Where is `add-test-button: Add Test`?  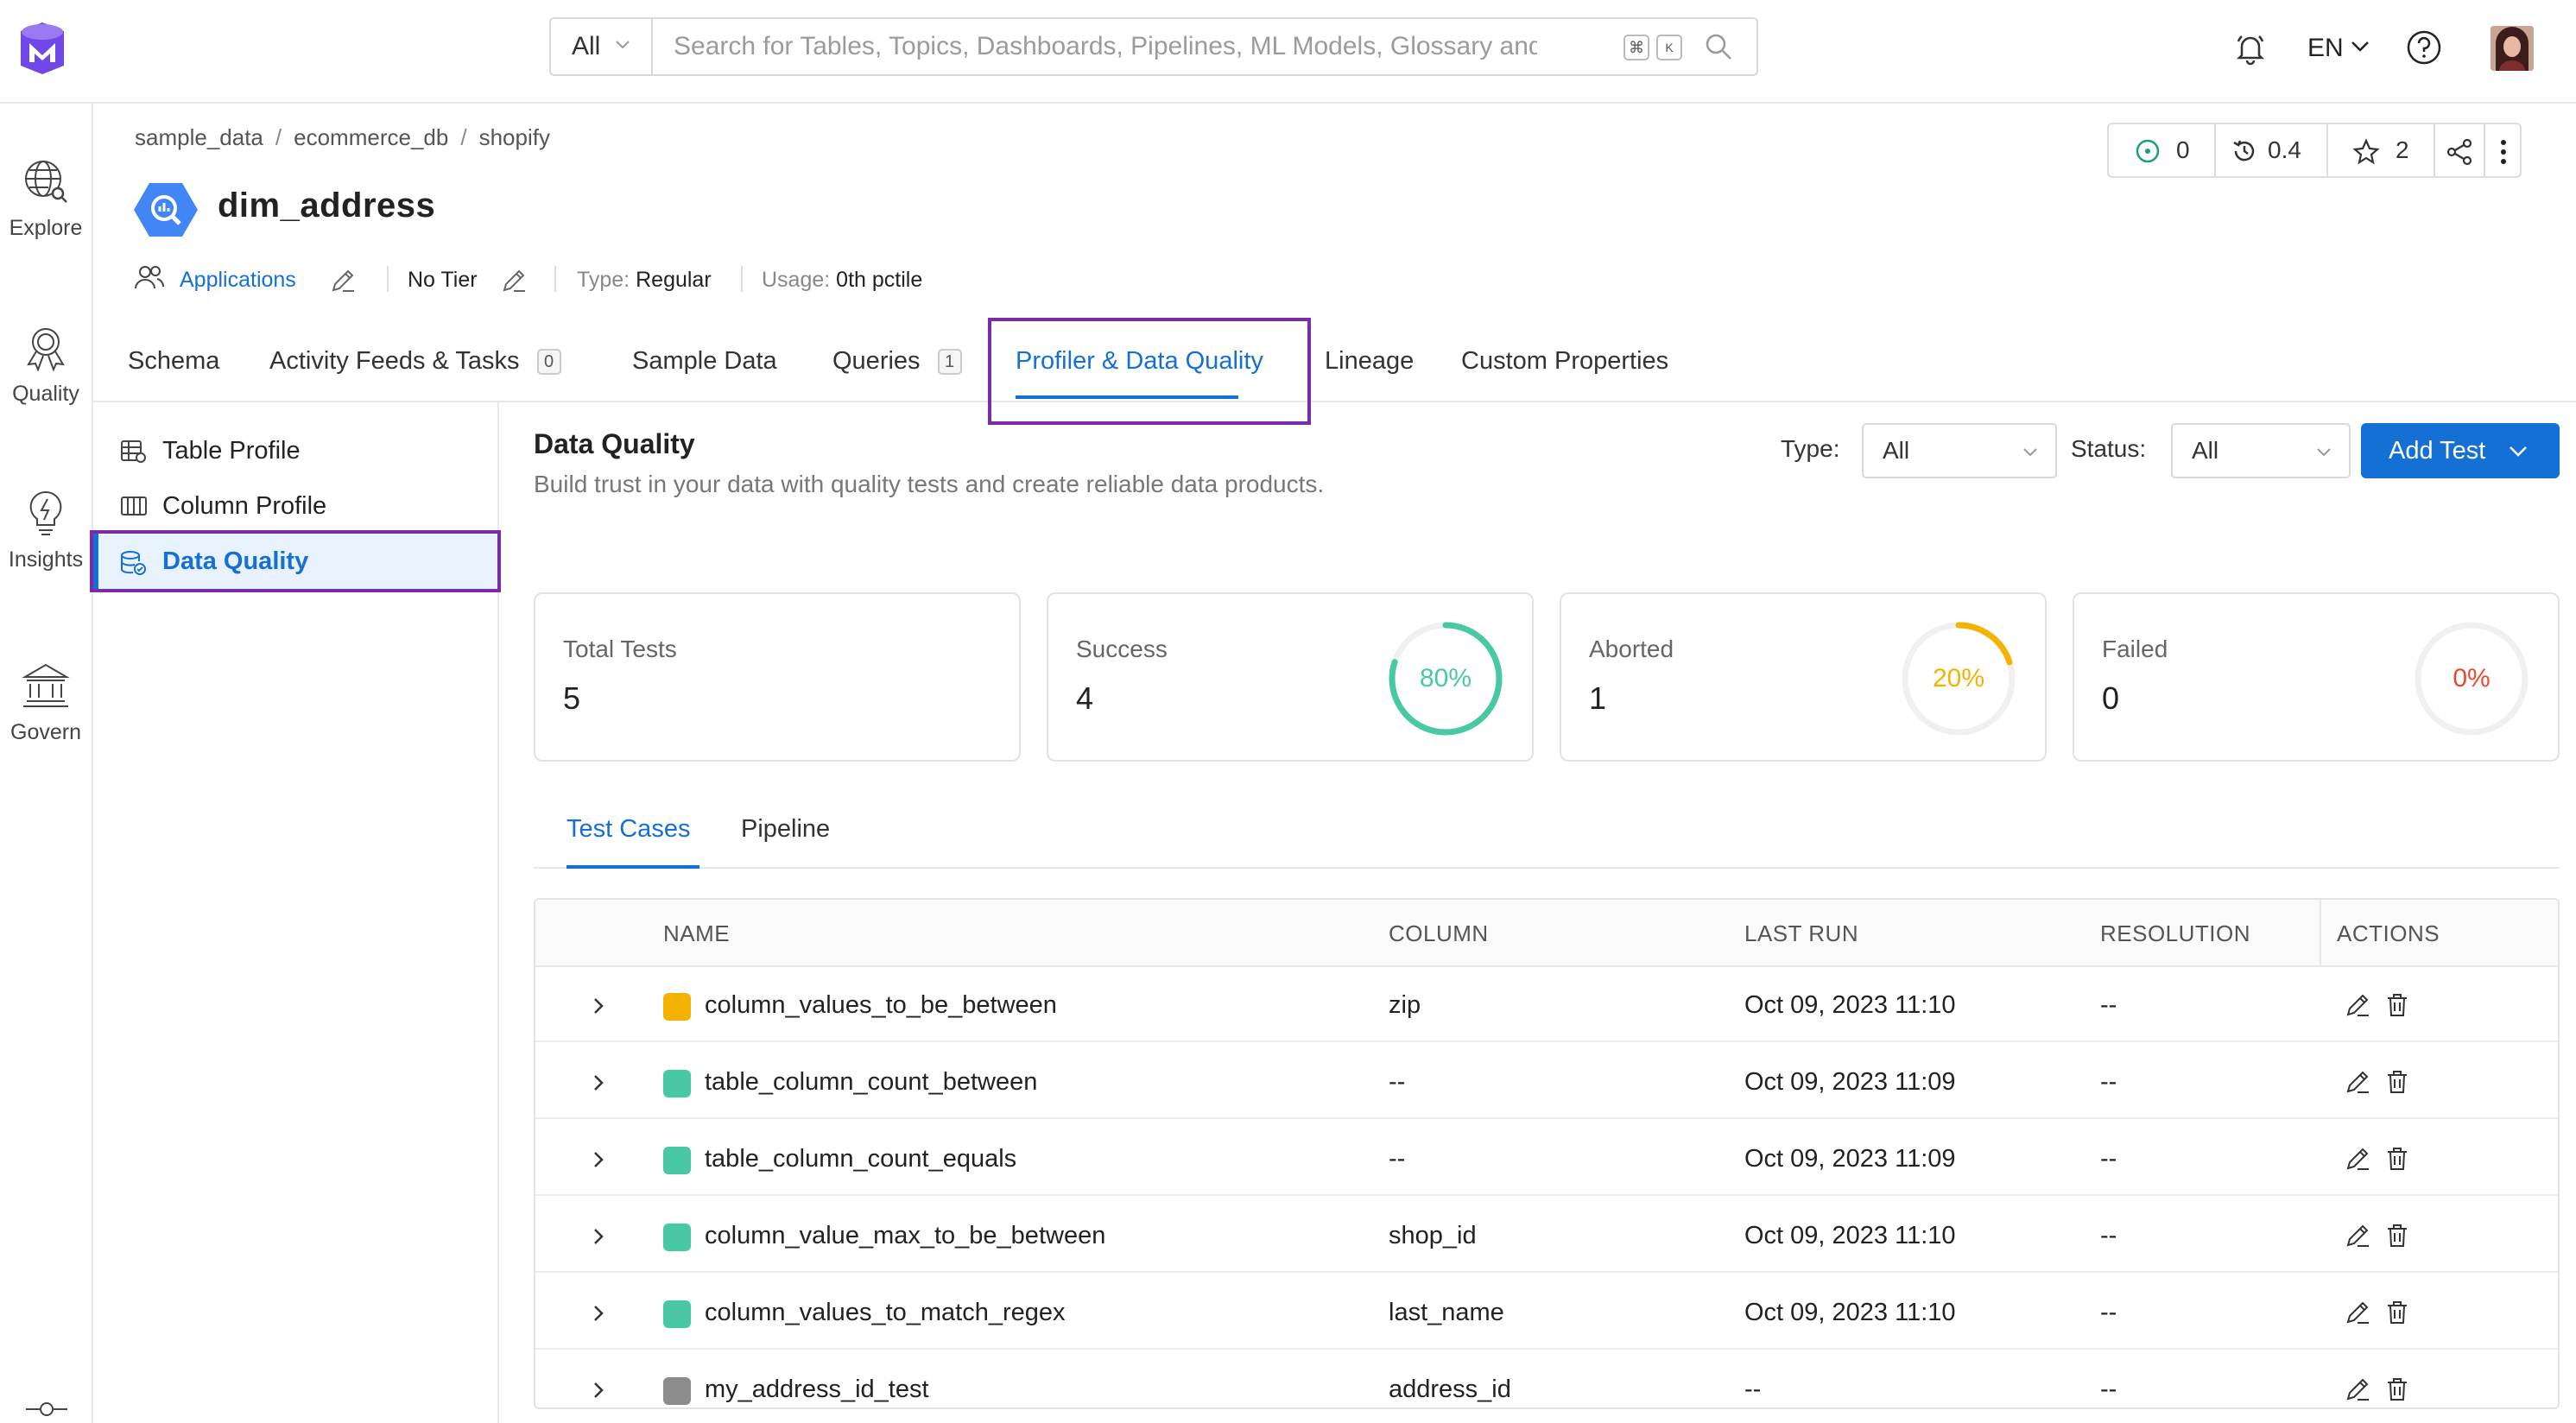 add-test-button: Add Test is located at coordinates (2460, 450).